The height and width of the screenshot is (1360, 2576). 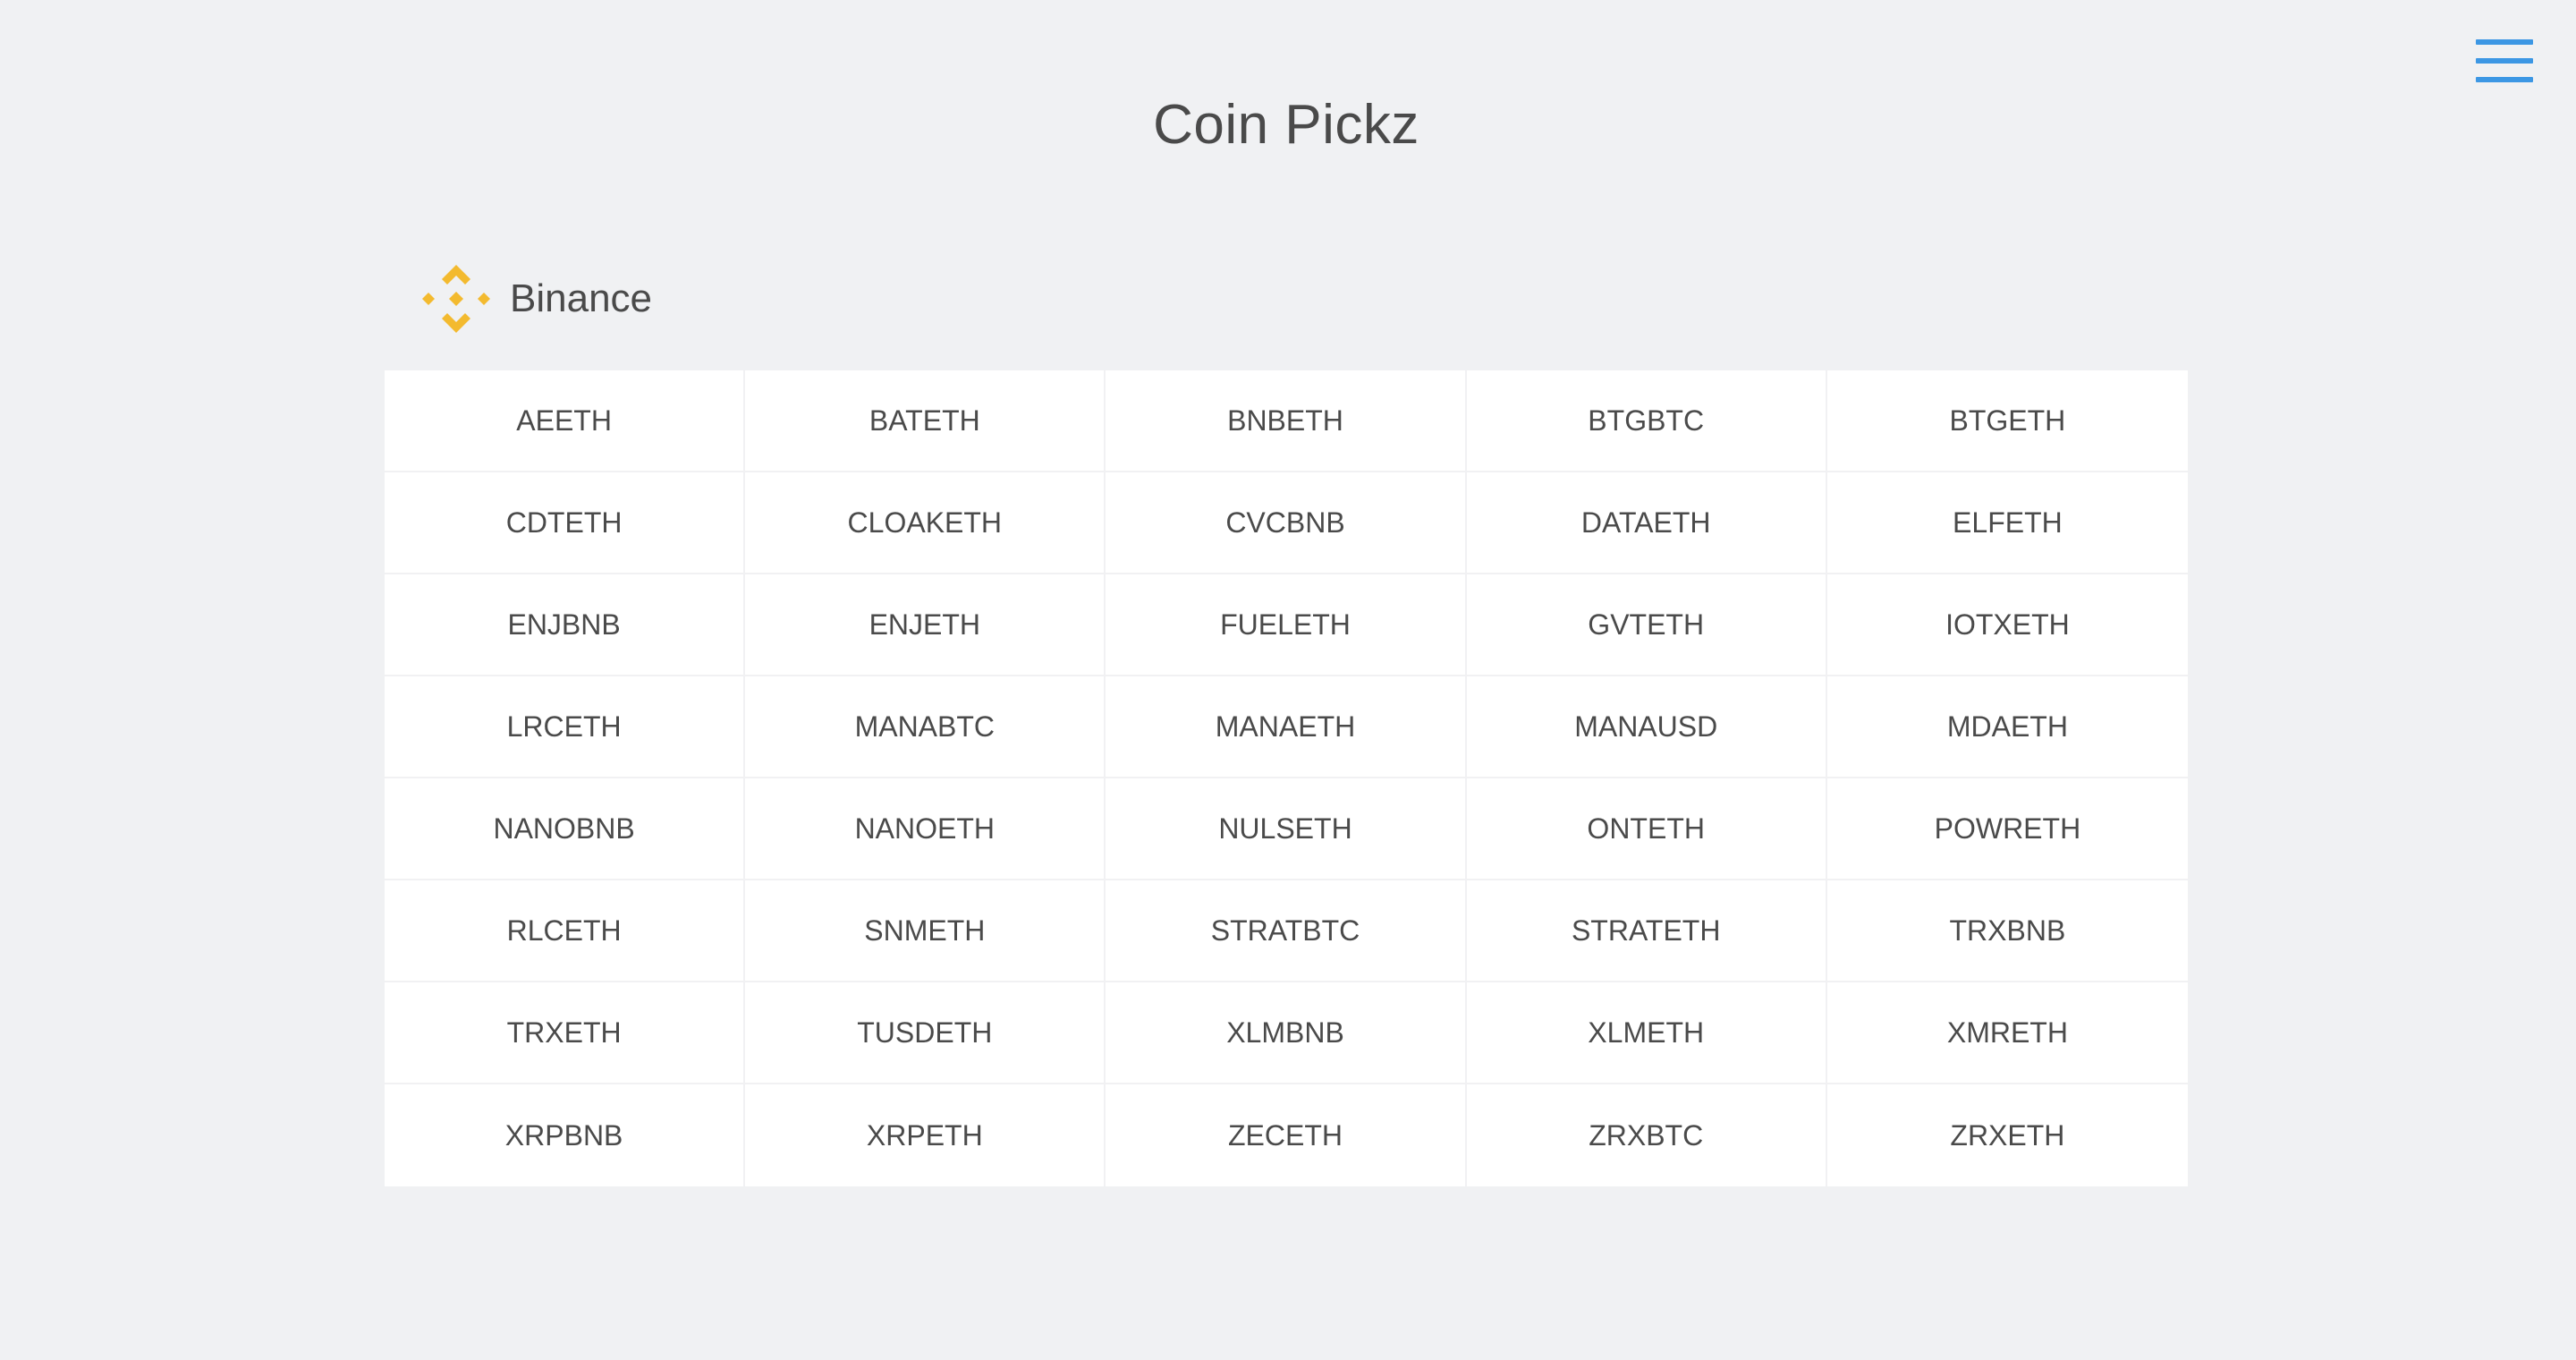 What do you see at coordinates (565, 421) in the screenshot?
I see `pair-cell: AEETH` at bounding box center [565, 421].